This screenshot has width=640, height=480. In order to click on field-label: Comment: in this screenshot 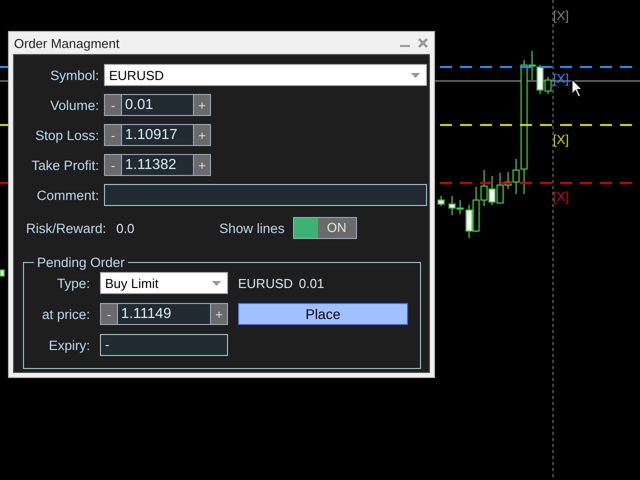, I will do `click(67, 195)`.